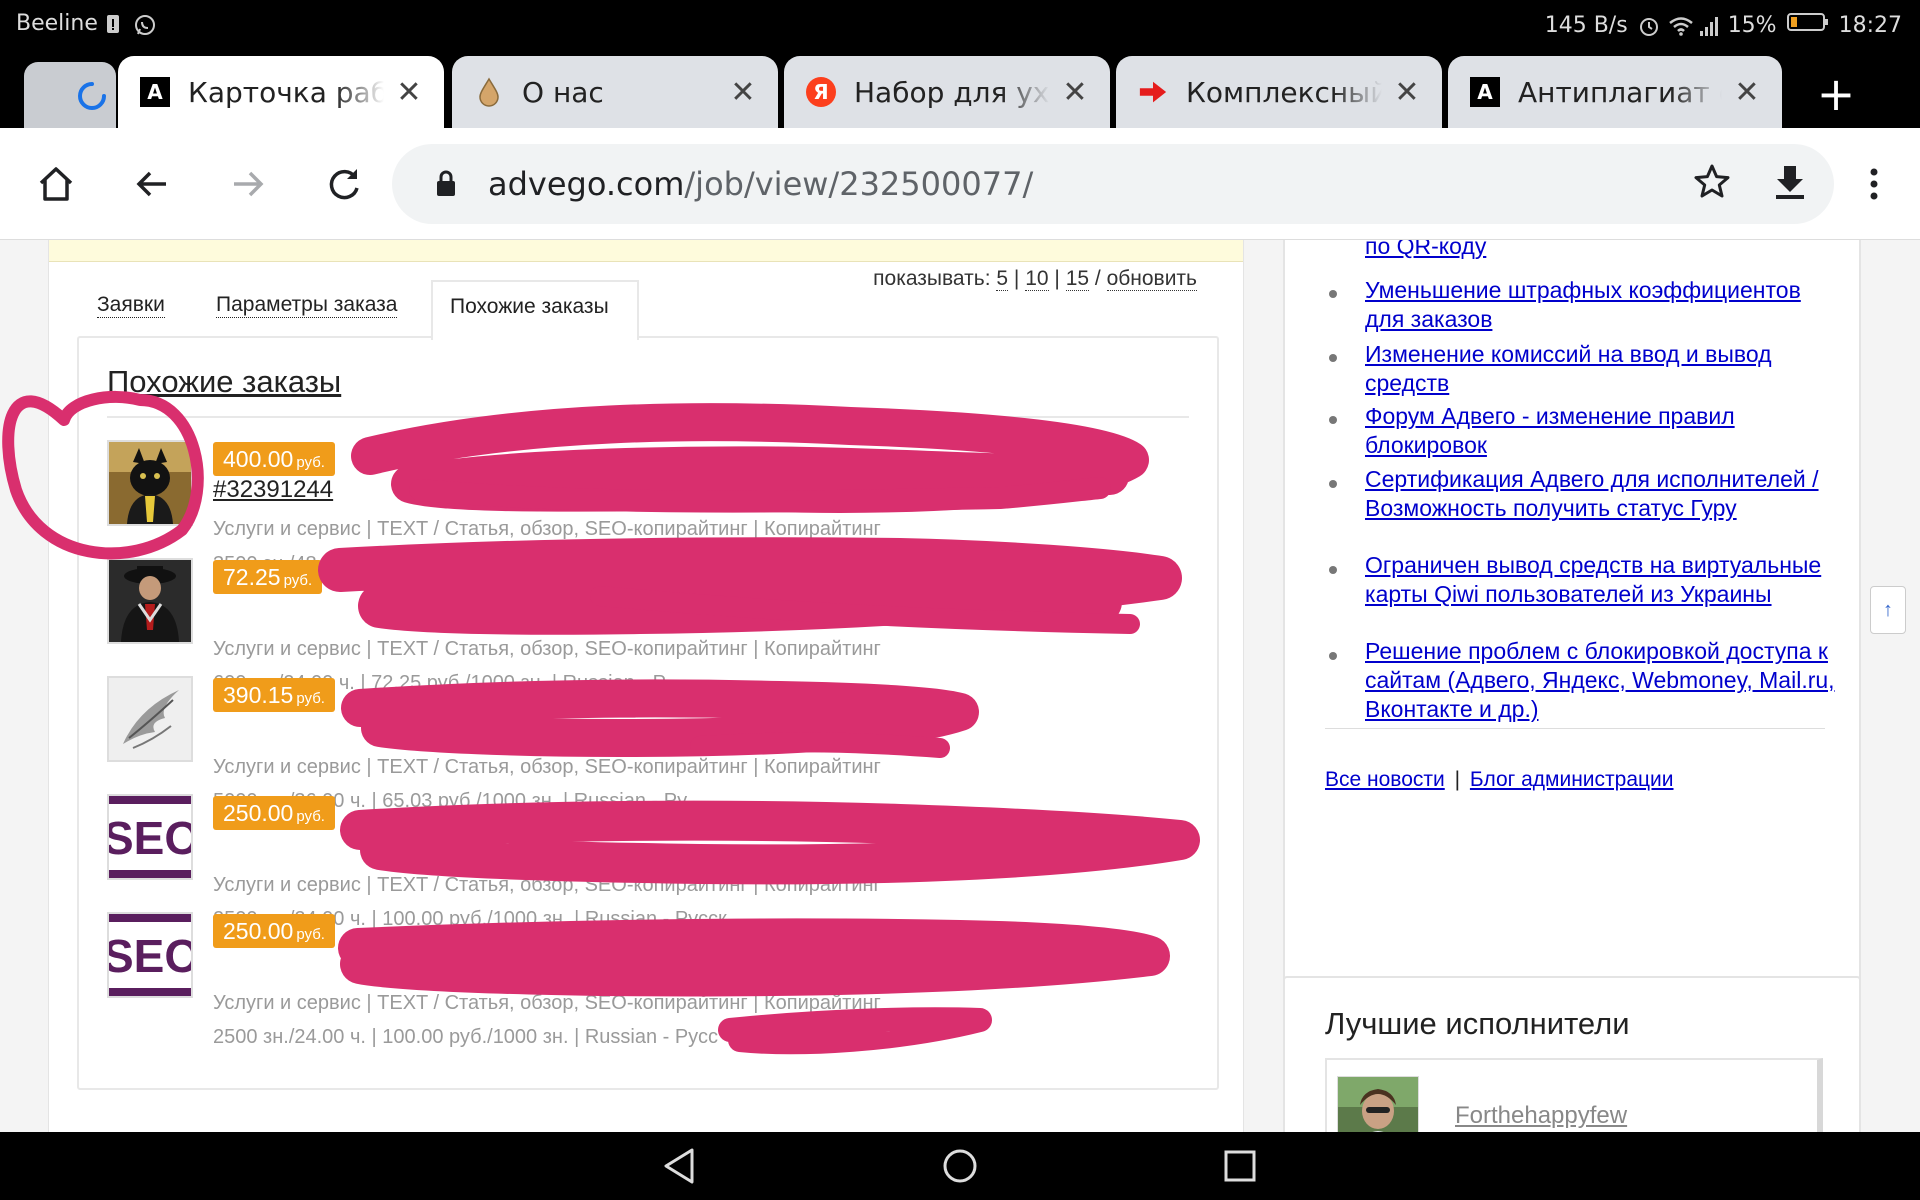  What do you see at coordinates (57, 23) in the screenshot?
I see `carrier-label: Beeline` at bounding box center [57, 23].